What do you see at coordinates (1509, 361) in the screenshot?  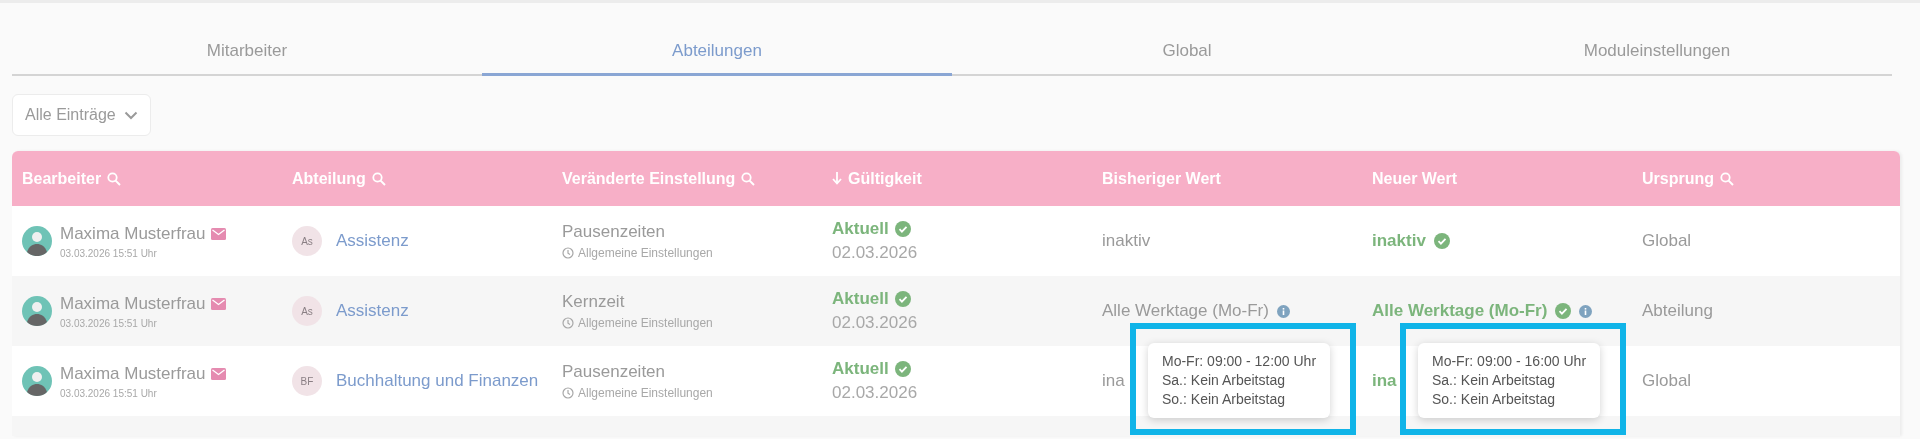 I see `tooltip-line: Mo-Fr: 09:00 - 16:00 Uhr` at bounding box center [1509, 361].